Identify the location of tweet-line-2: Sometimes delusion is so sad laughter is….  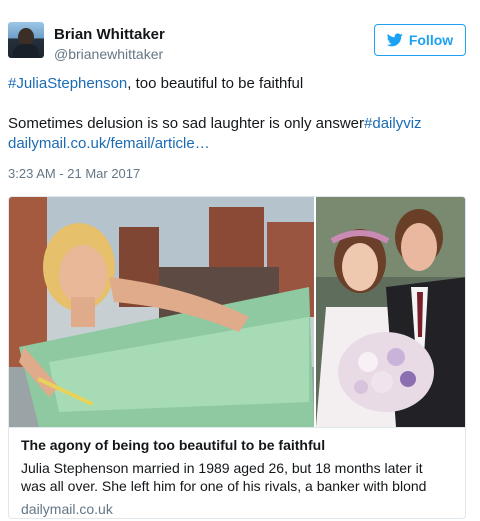
(240, 124).